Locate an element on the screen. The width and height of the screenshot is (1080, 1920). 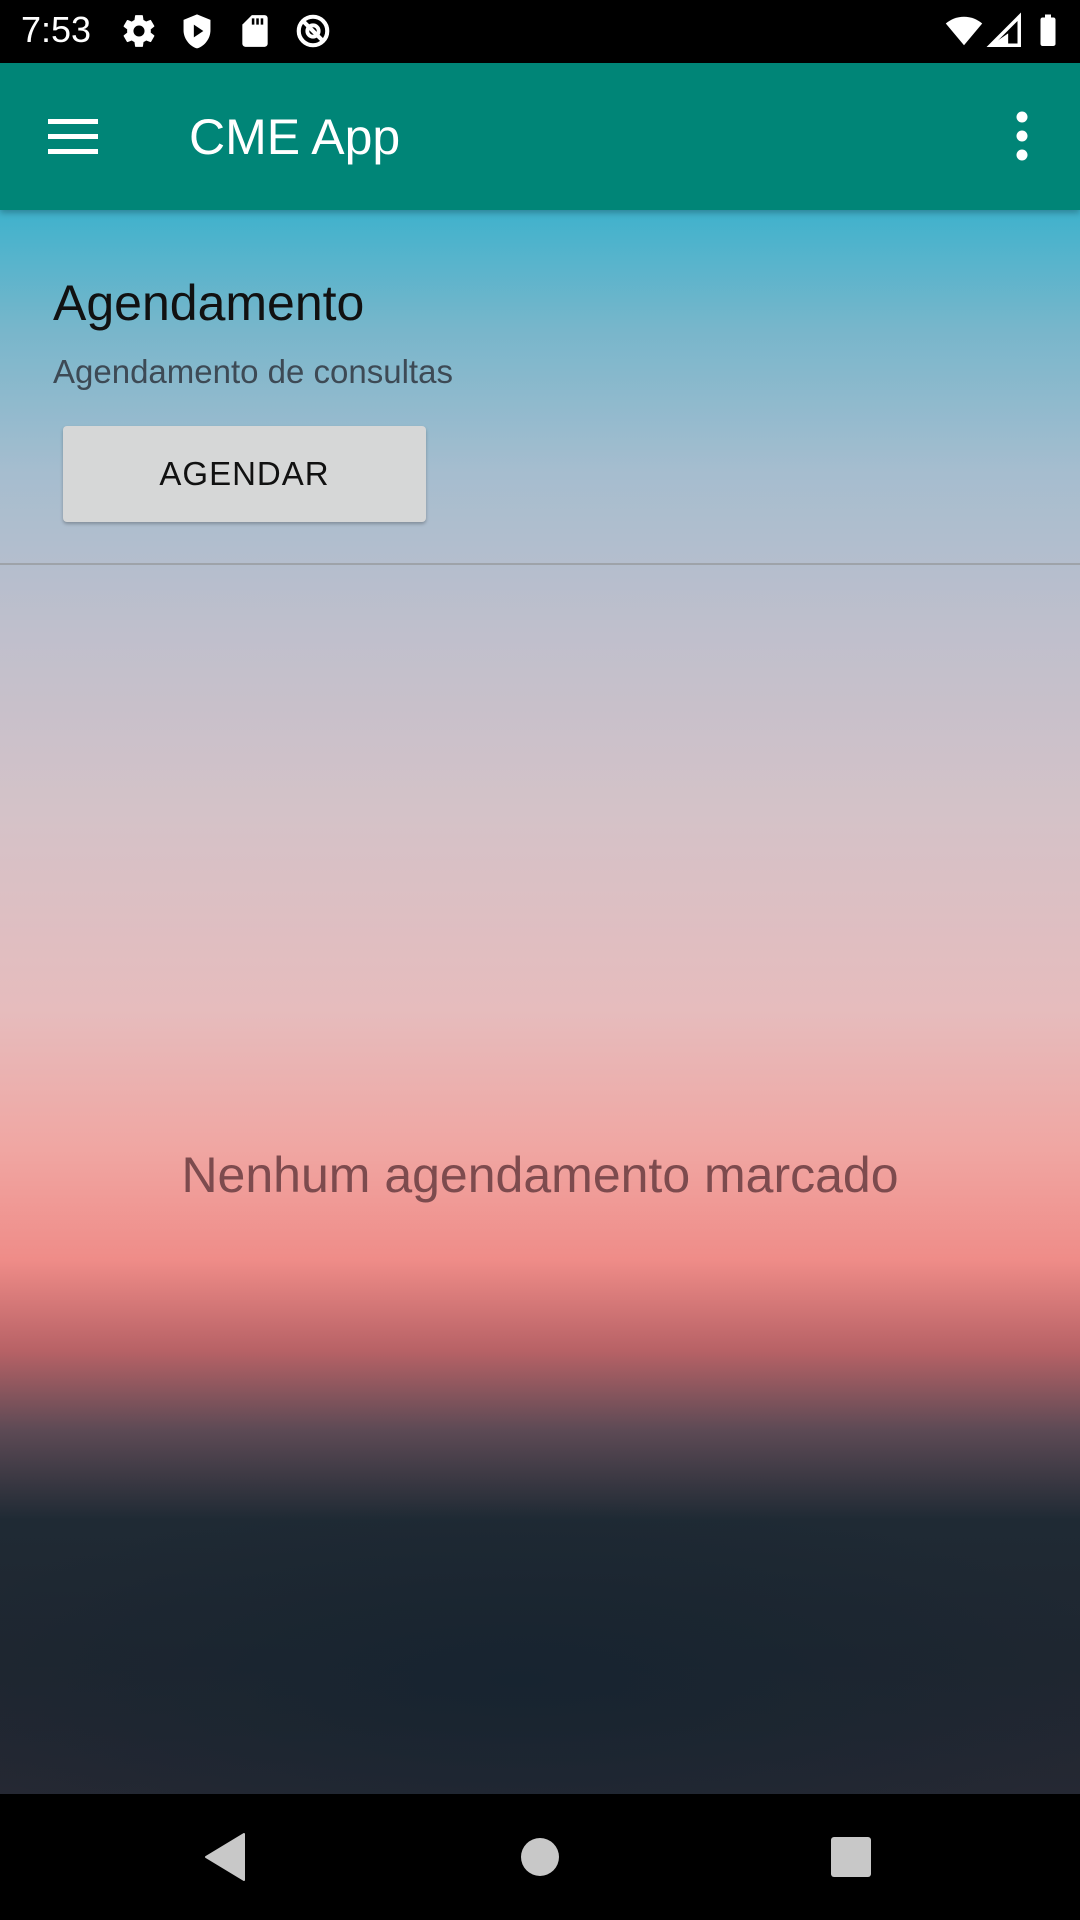
navigation-bar is located at coordinates (540, 1857).